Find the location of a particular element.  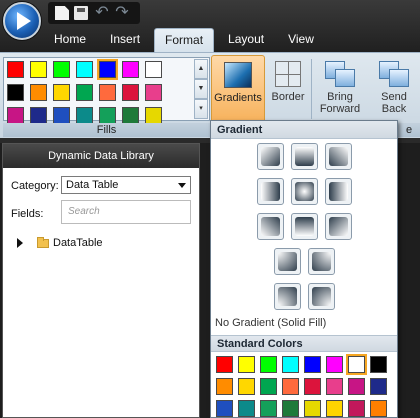

category-select: Data Table is located at coordinates (126, 185).